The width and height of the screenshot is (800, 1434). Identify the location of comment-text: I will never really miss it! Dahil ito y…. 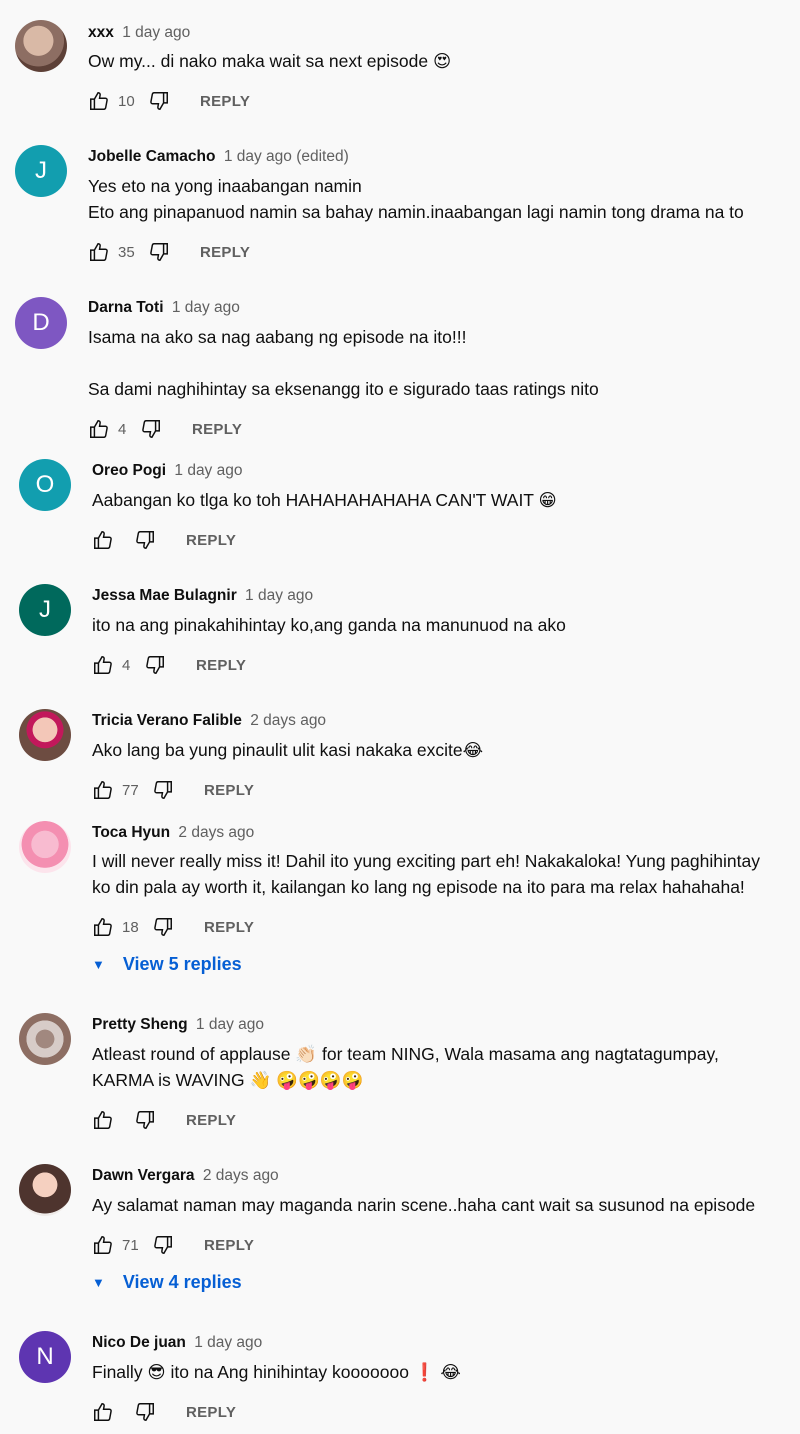
(426, 874).